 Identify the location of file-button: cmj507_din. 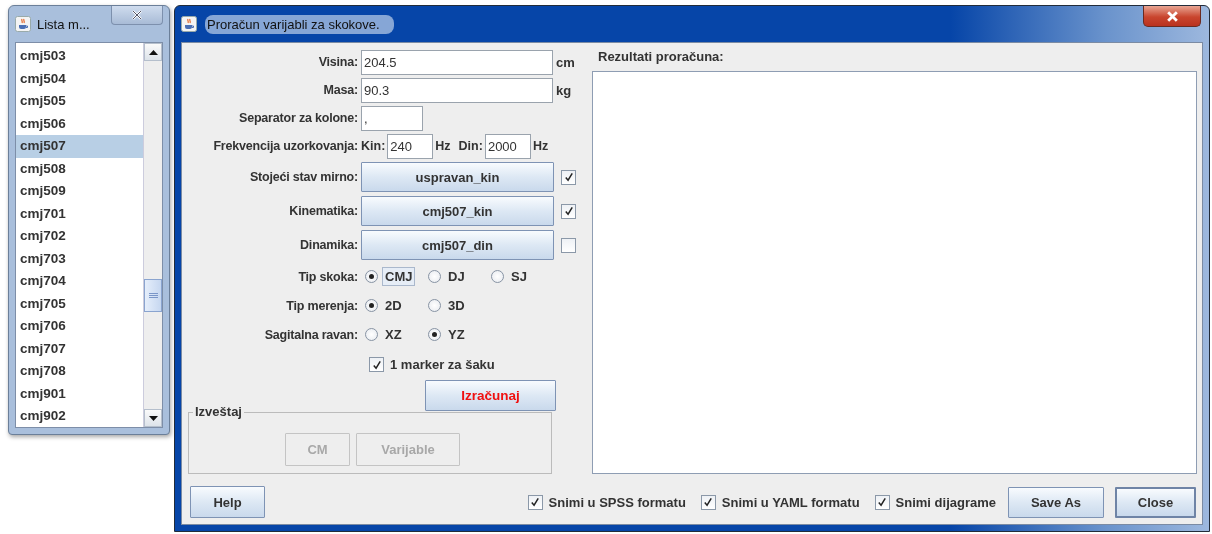
(457, 245).